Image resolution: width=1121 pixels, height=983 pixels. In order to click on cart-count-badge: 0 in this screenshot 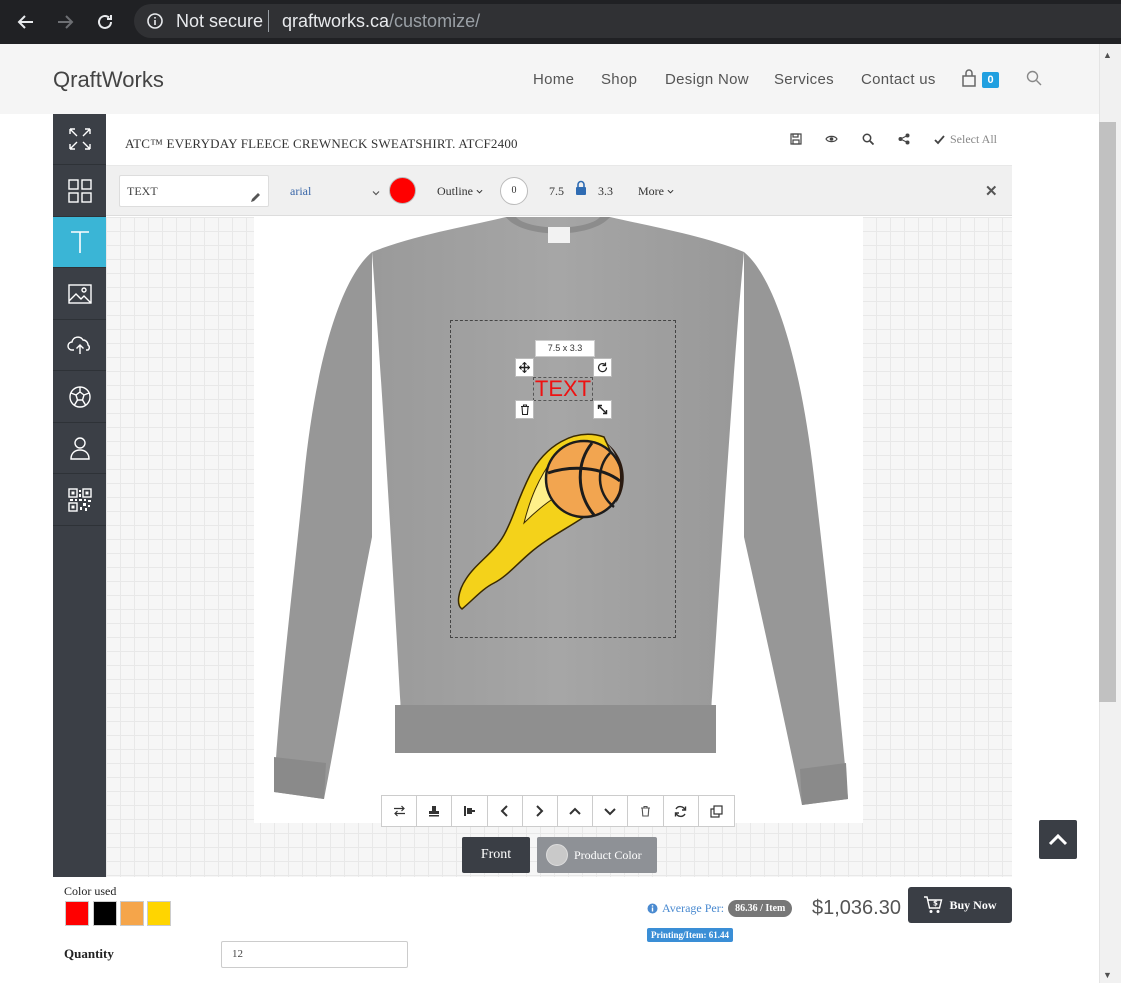, I will do `click(990, 80)`.